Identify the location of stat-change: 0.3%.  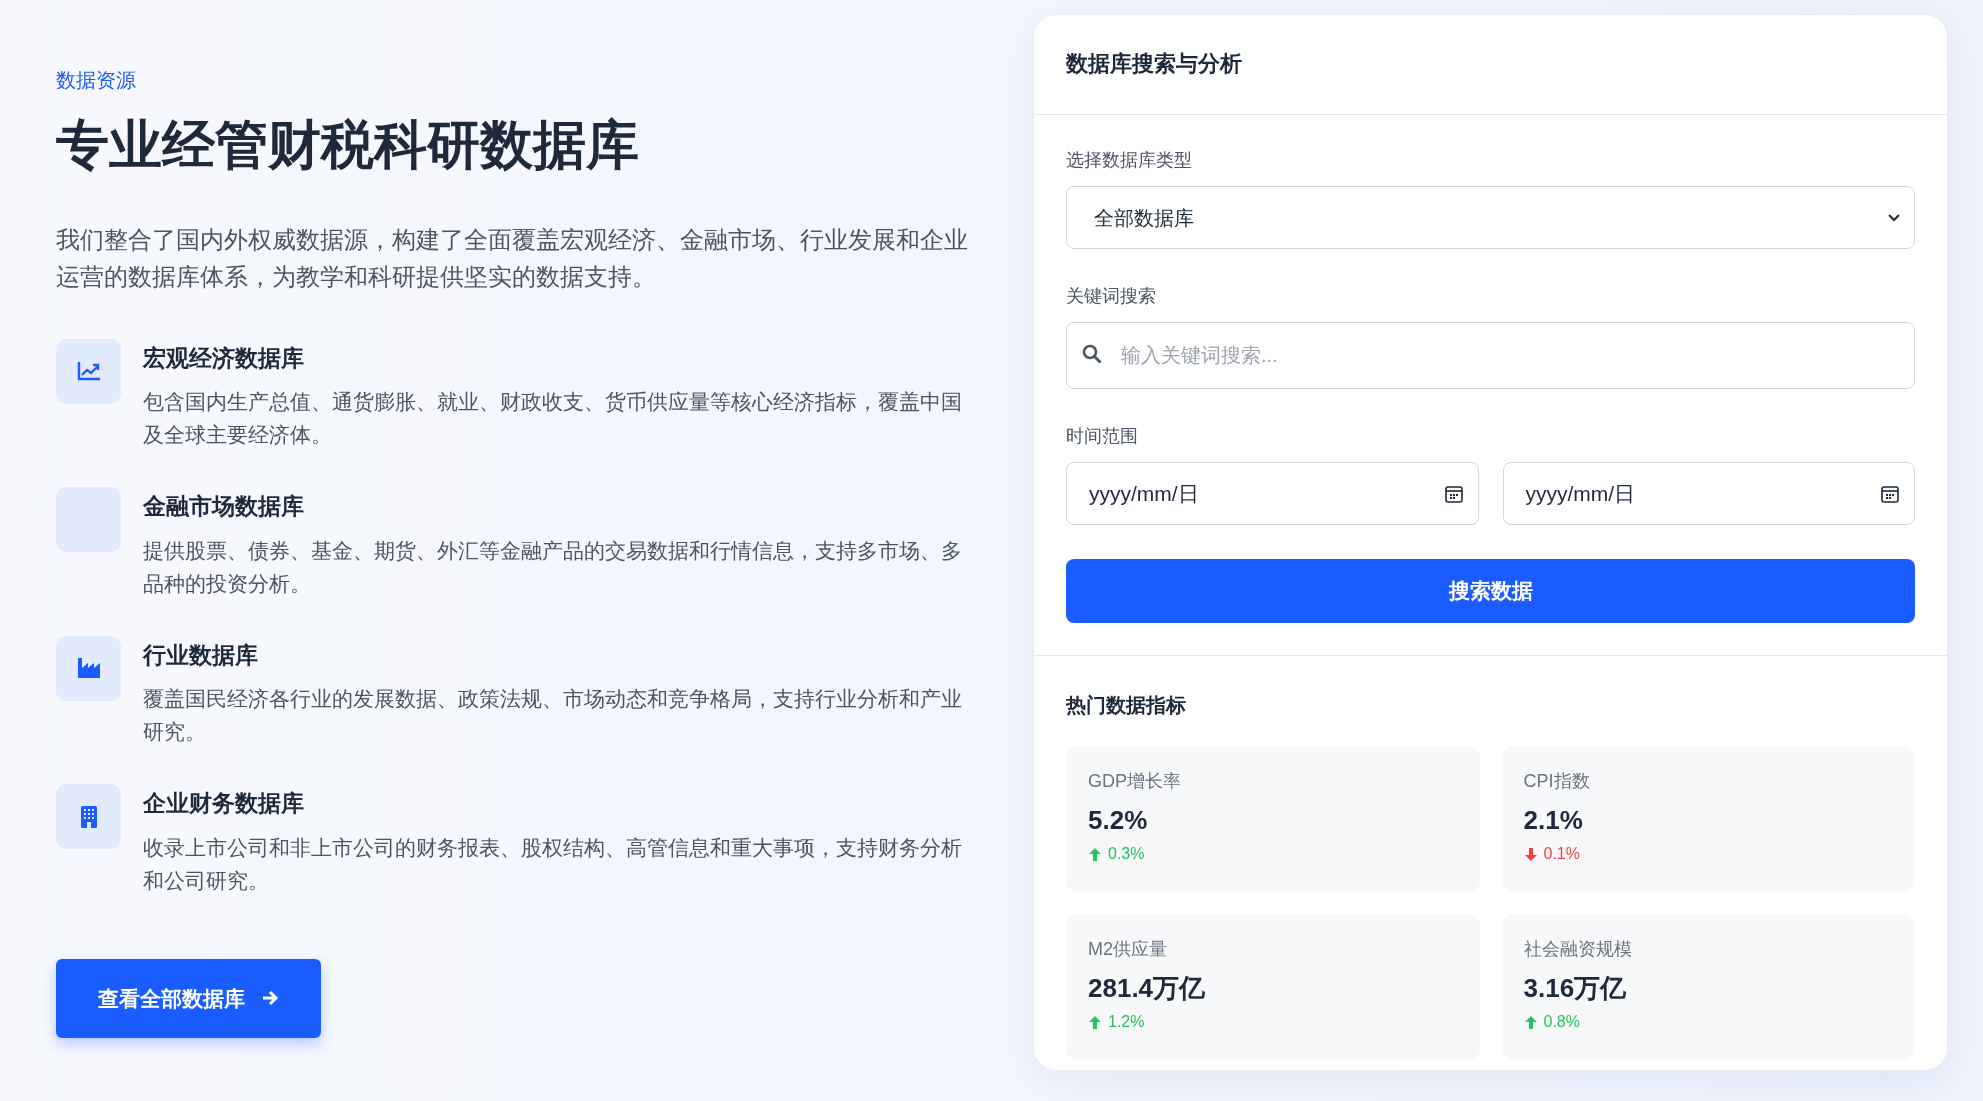
(1126, 854).